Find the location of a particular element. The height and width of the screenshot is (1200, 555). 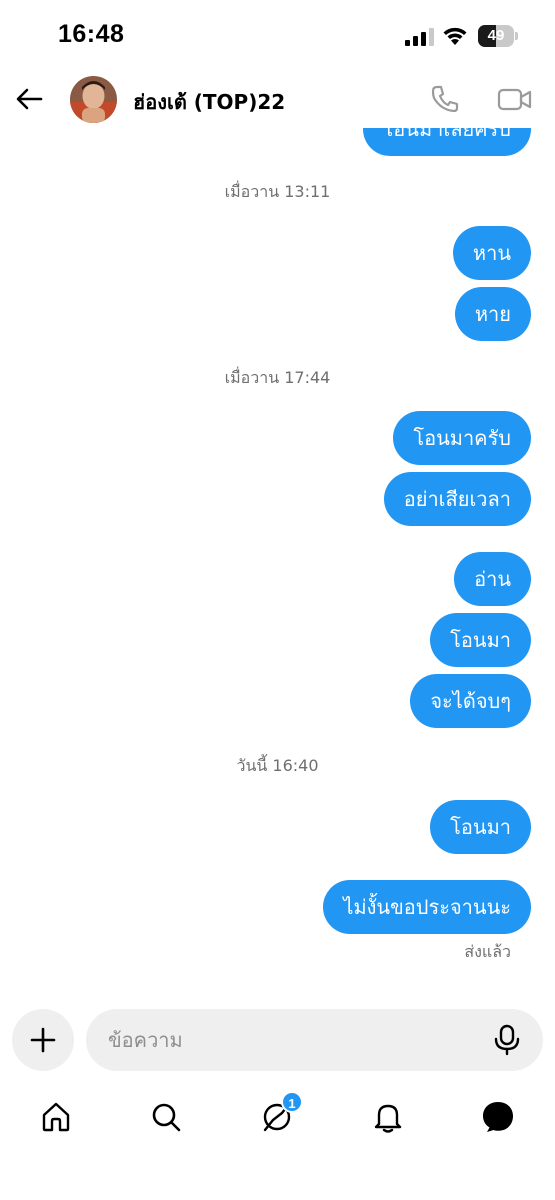

message-bubble: หาย is located at coordinates (492, 314).